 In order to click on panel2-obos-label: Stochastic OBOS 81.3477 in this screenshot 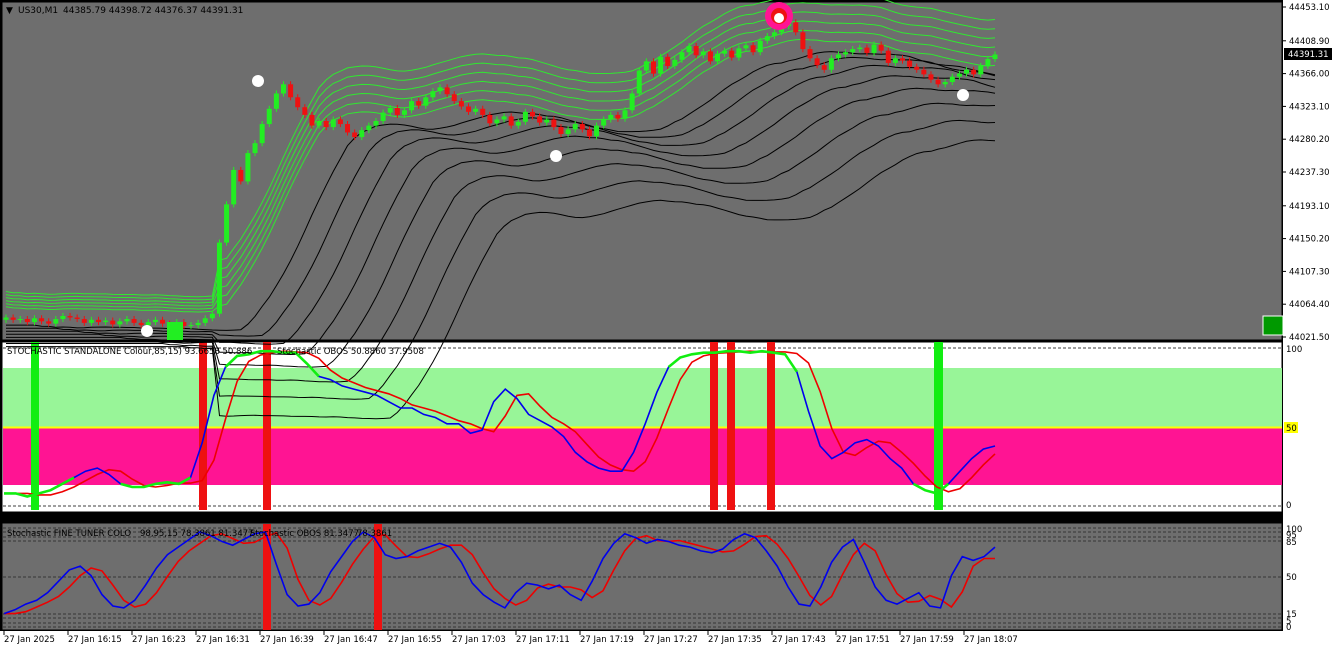, I will do `click(304, 534)`.